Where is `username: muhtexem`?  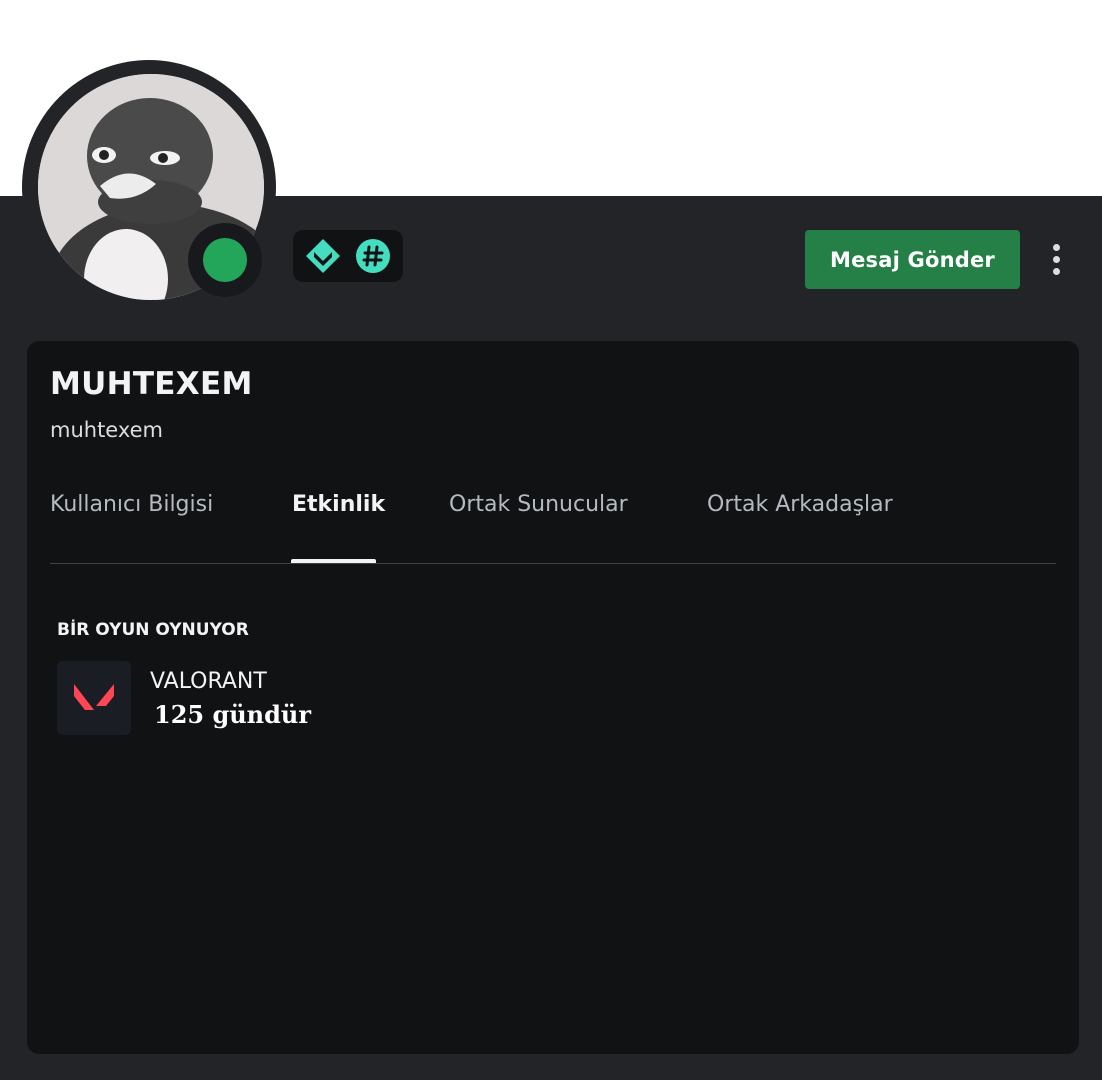
username: muhtexem is located at coordinates (107, 430).